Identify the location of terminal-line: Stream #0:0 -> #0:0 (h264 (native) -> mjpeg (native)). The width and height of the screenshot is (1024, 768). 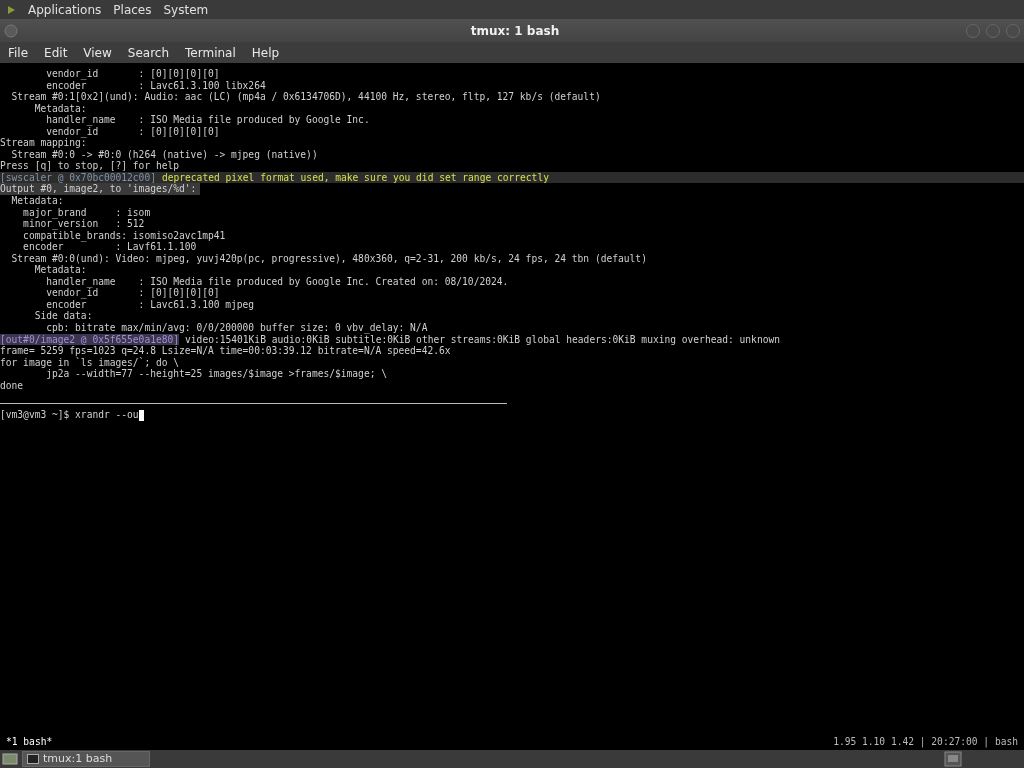
(164, 154).